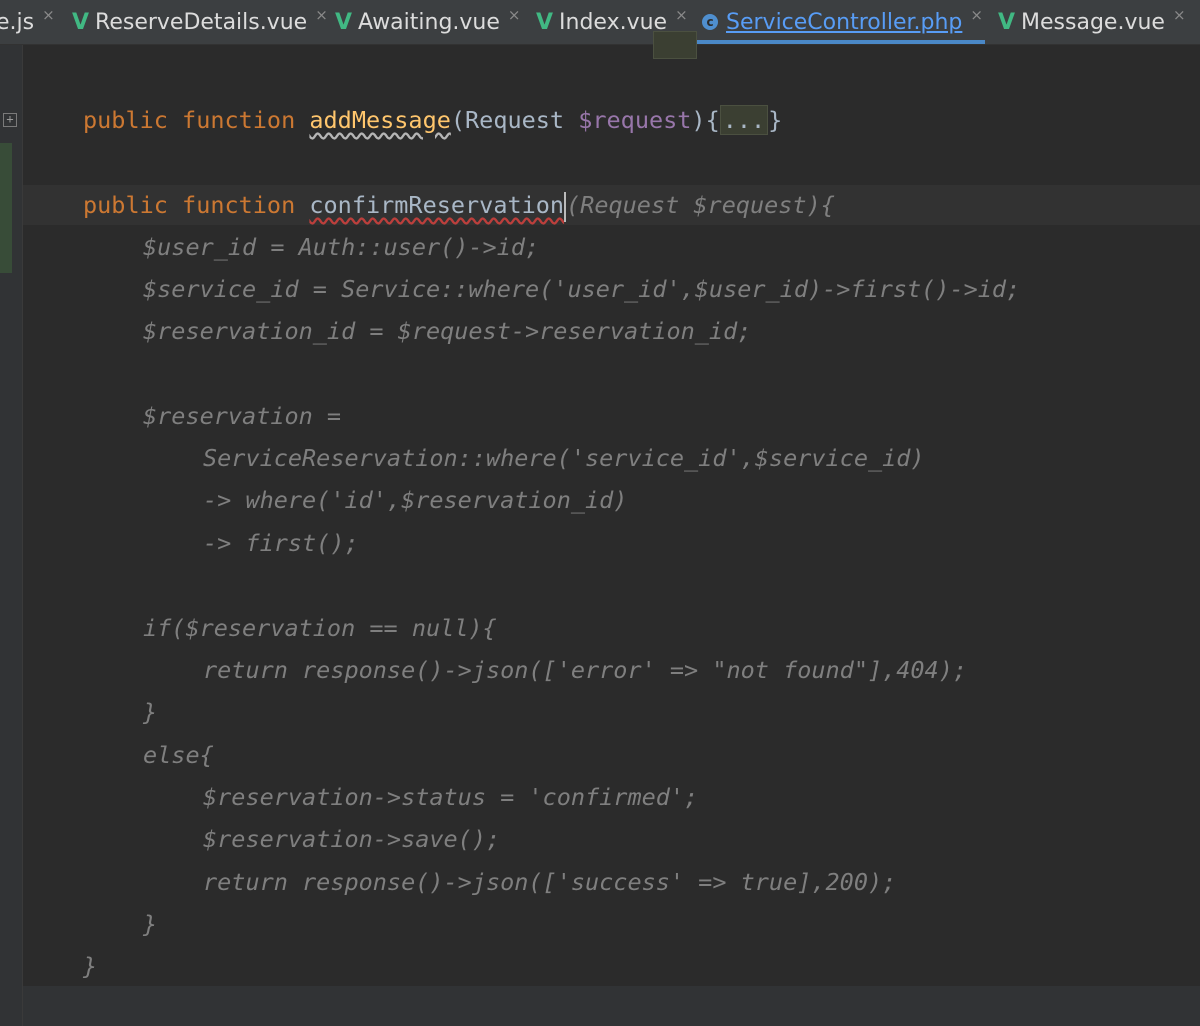 This screenshot has height=1026, width=1200. Describe the element at coordinates (613, 22) in the screenshot. I see `tab-label: Index.vue` at that location.